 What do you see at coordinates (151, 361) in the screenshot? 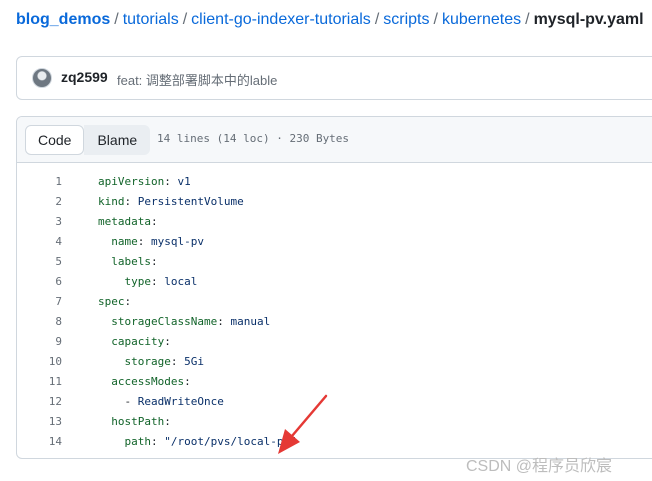
I see `code-text: storage: 5Gi` at bounding box center [151, 361].